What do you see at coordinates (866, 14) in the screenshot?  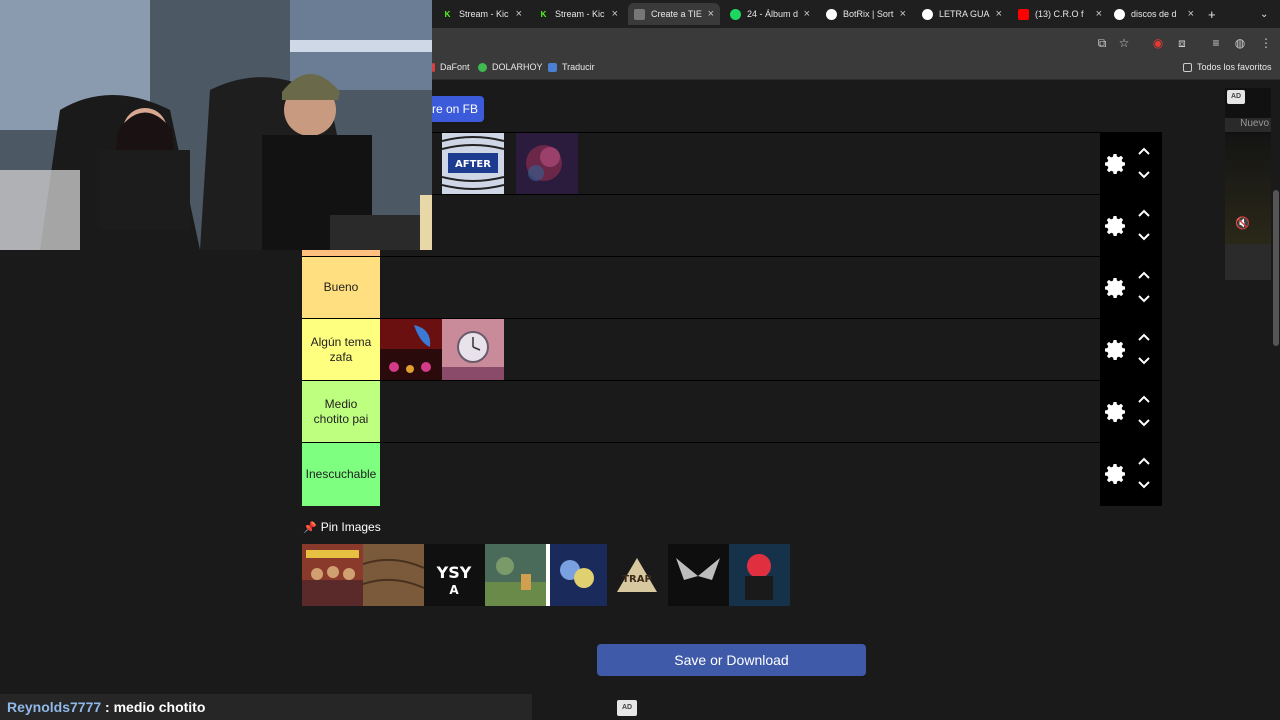 I see `tab-botrix: BotRix | Sort ×` at bounding box center [866, 14].